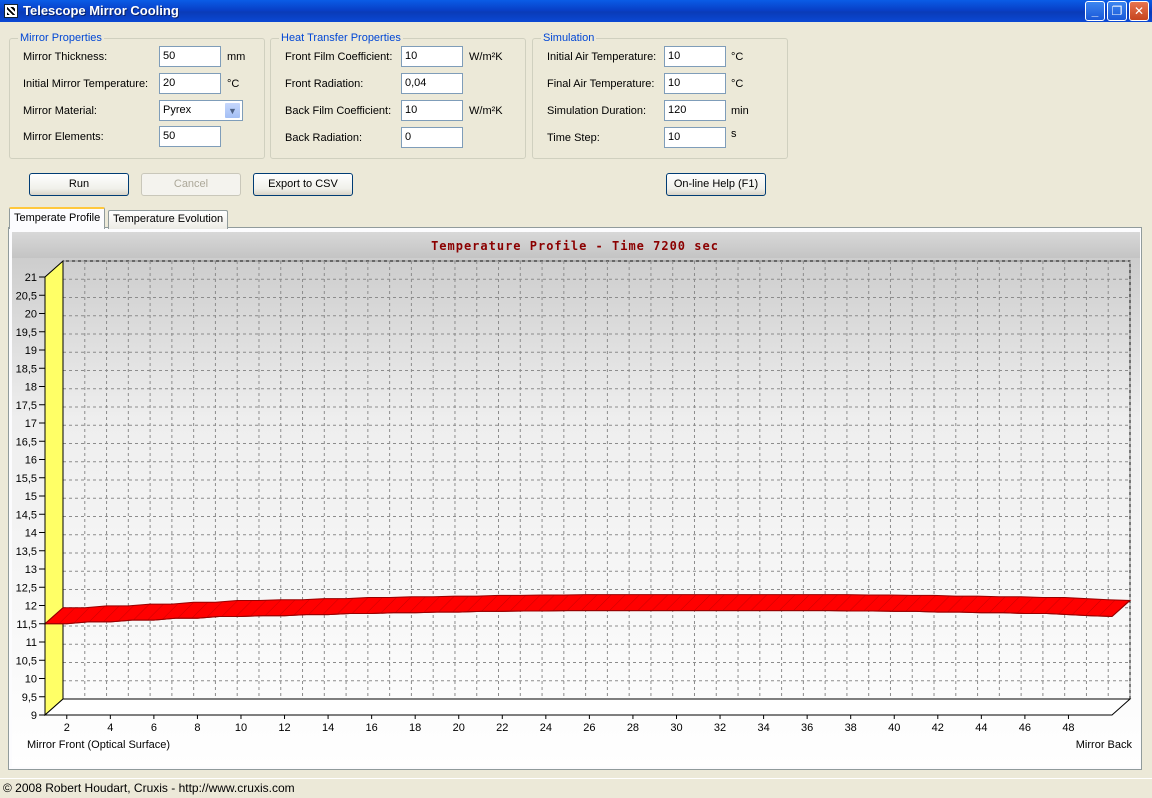 The height and width of the screenshot is (798, 1152). What do you see at coordinates (546, 728) in the screenshot?
I see `x-tick-label: 24` at bounding box center [546, 728].